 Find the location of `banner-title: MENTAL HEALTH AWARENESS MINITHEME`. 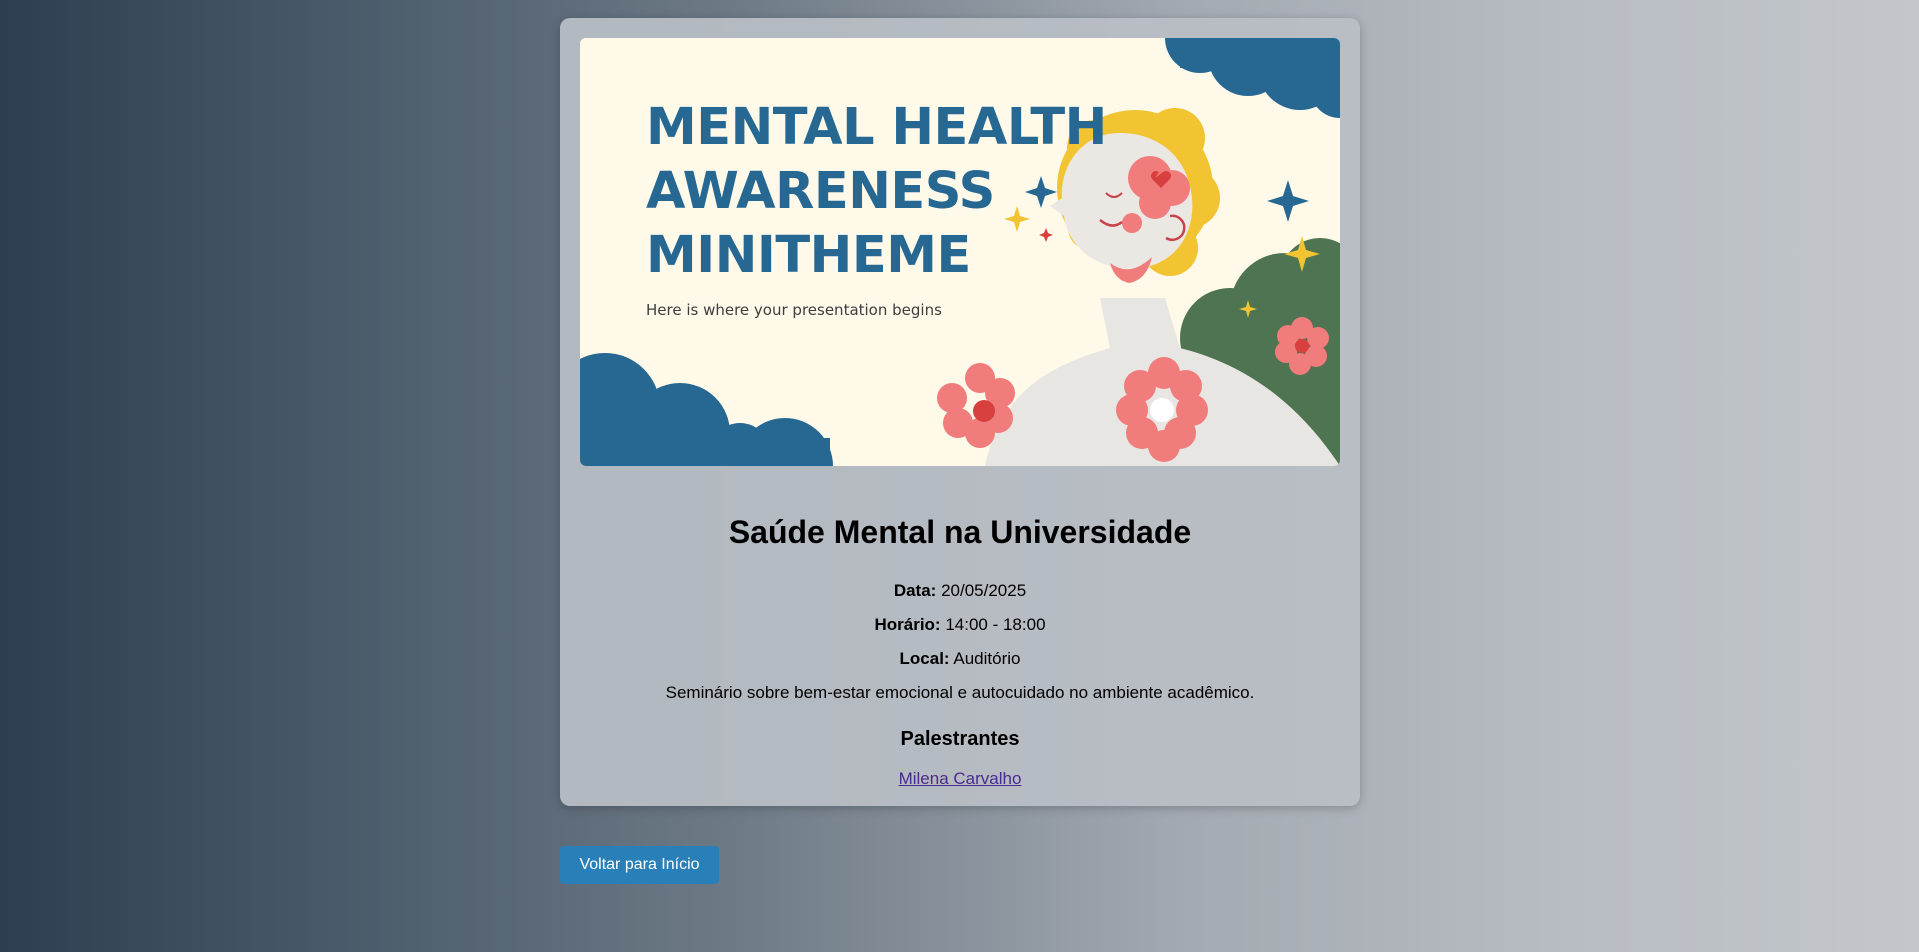

banner-title: MENTAL HEALTH AWARENESS MINITHEME is located at coordinates (876, 192).